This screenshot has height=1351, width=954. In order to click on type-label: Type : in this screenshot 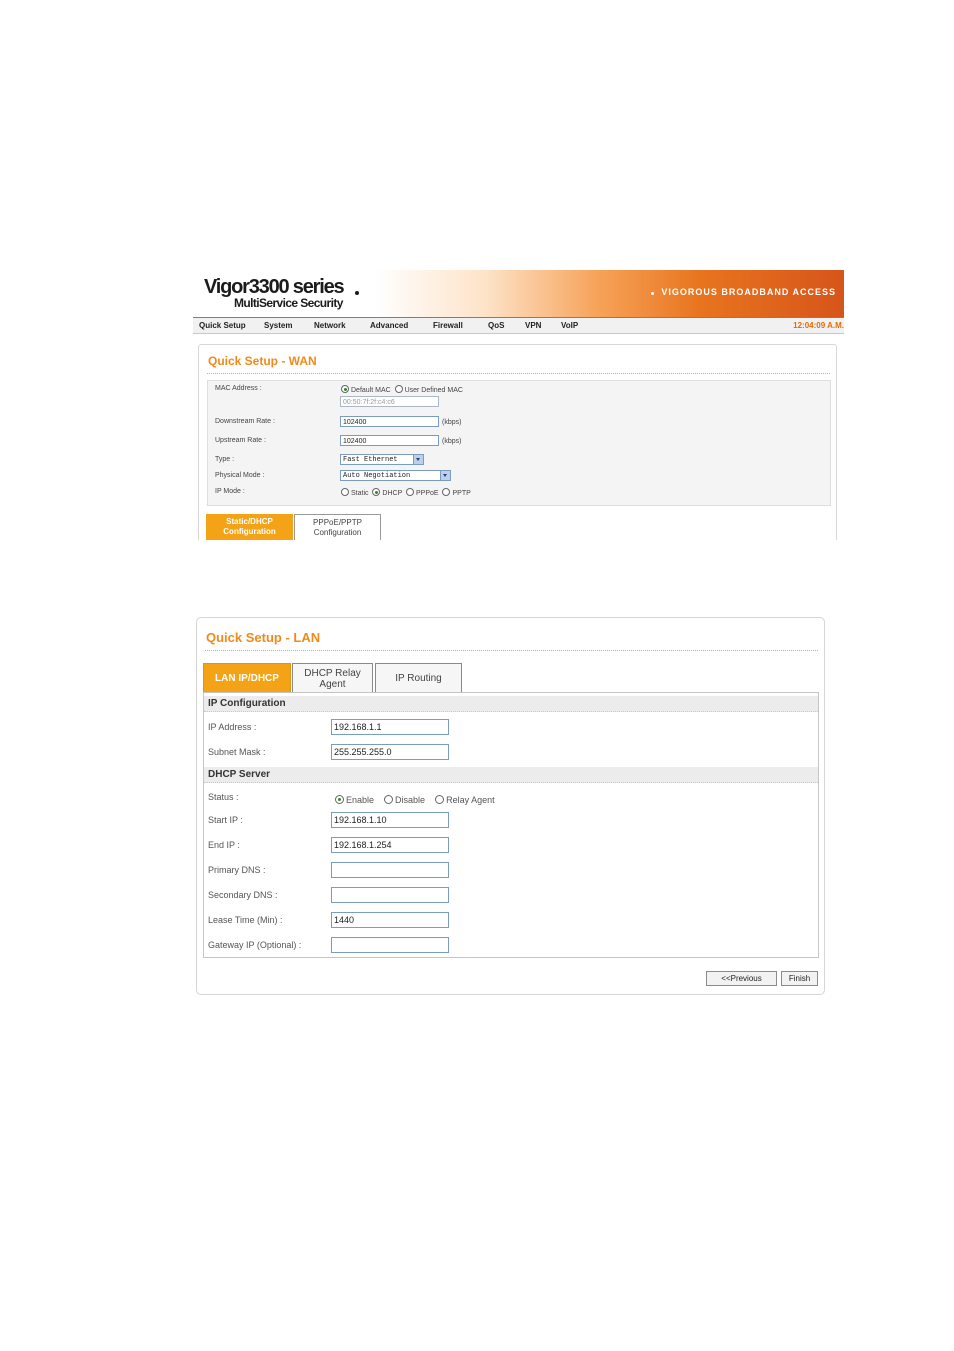, I will do `click(225, 459)`.